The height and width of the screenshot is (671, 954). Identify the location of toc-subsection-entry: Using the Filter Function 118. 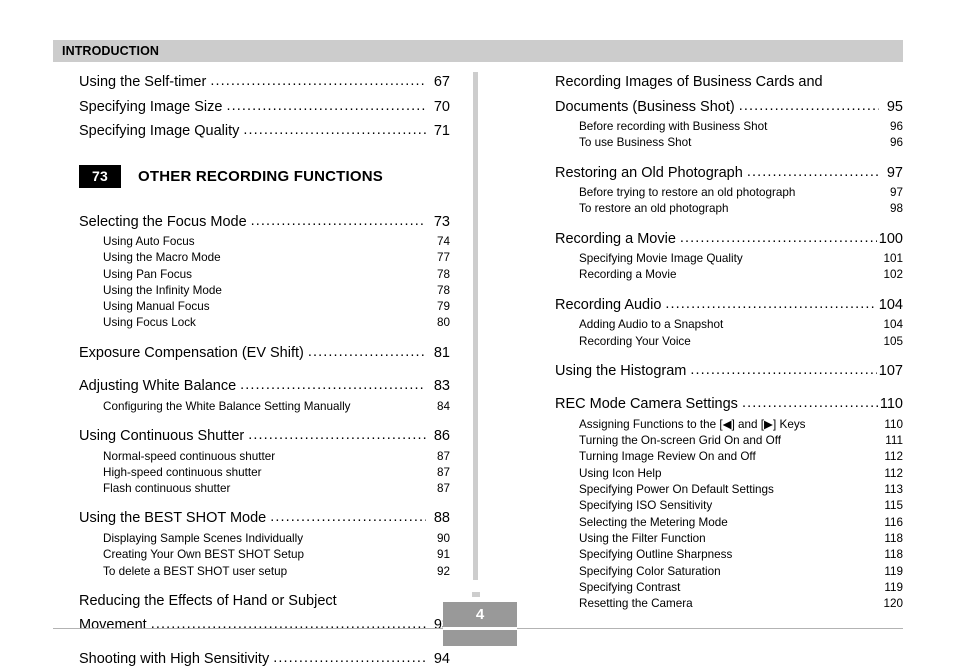
(729, 539).